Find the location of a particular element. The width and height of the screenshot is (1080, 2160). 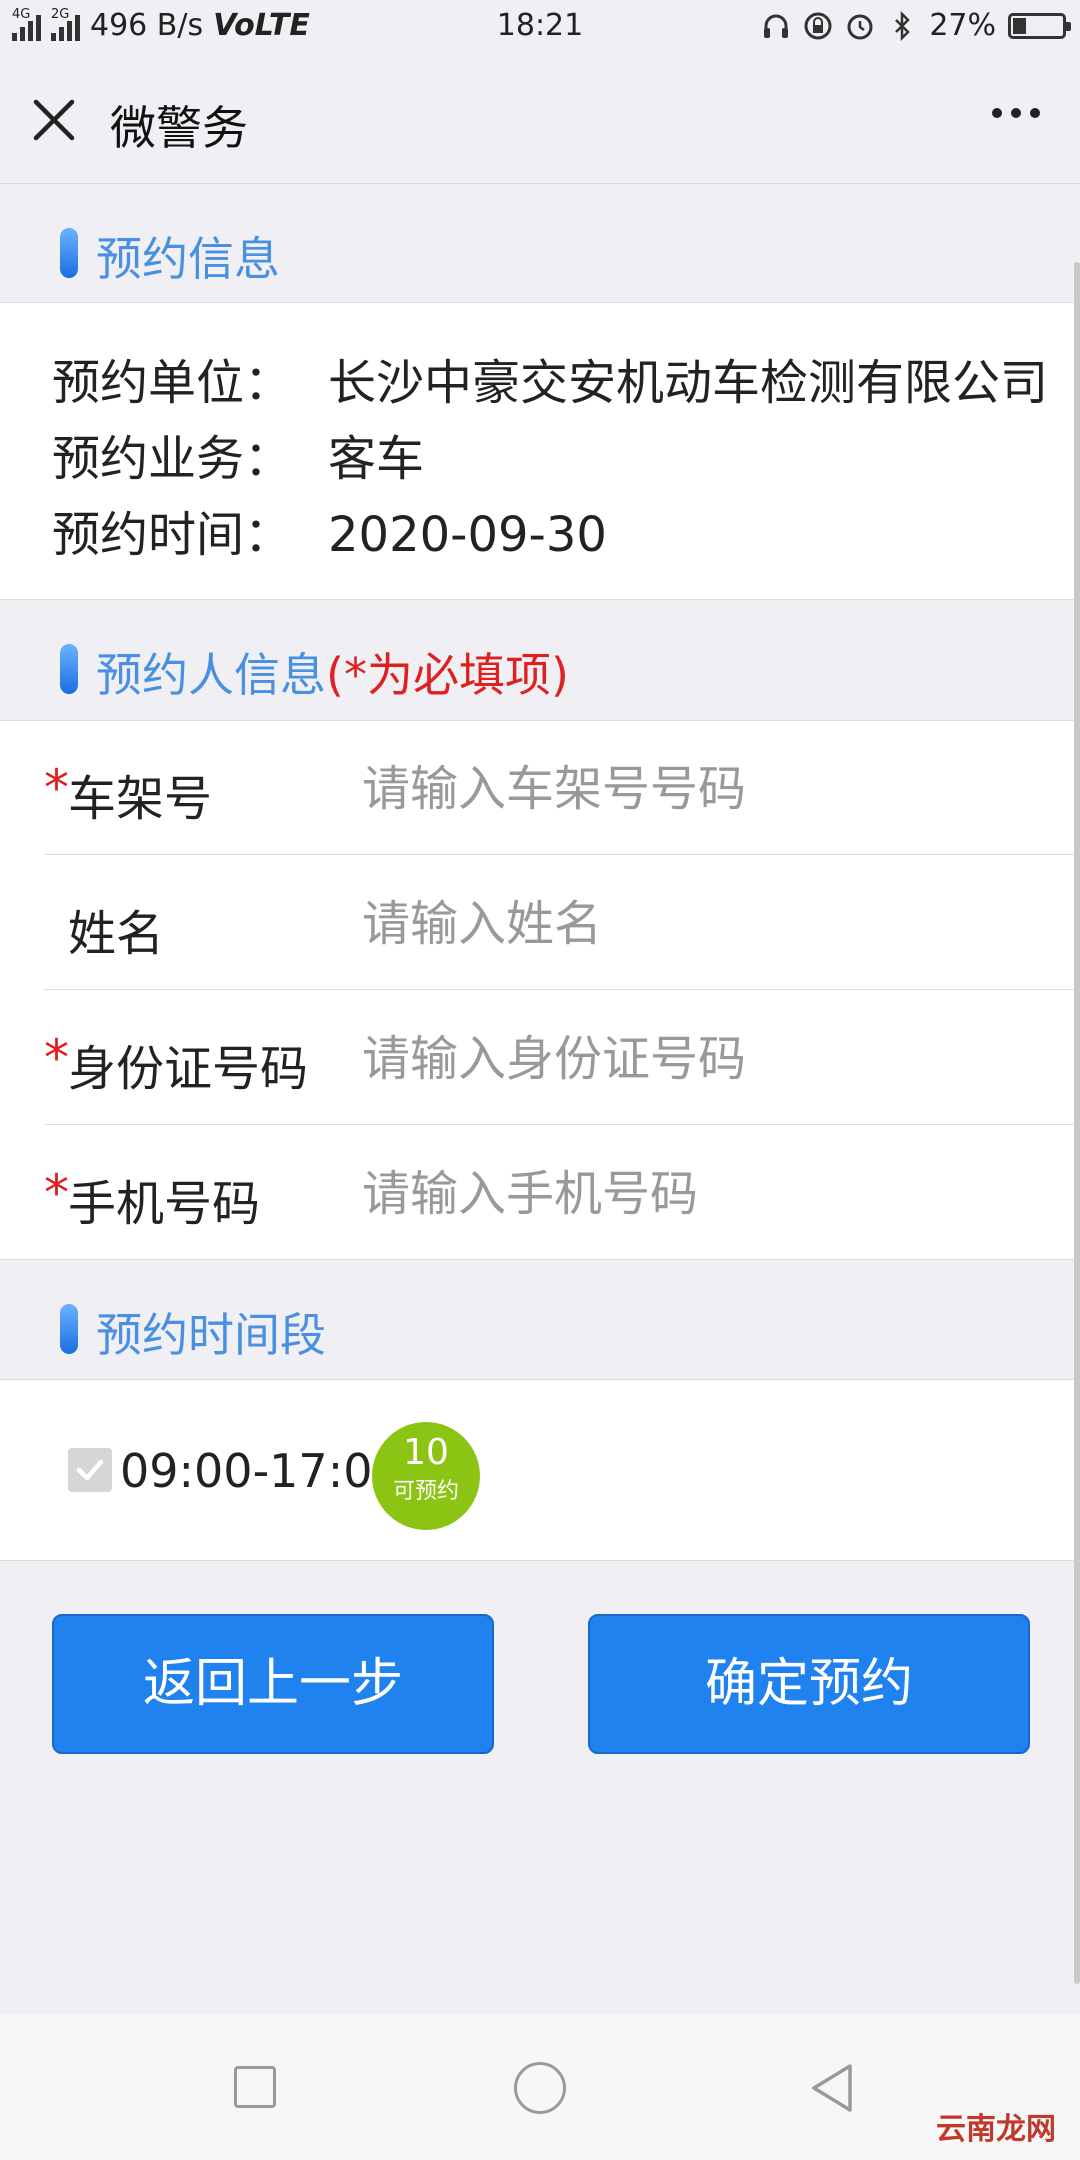

available-label: 可预约 is located at coordinates (425, 1491).